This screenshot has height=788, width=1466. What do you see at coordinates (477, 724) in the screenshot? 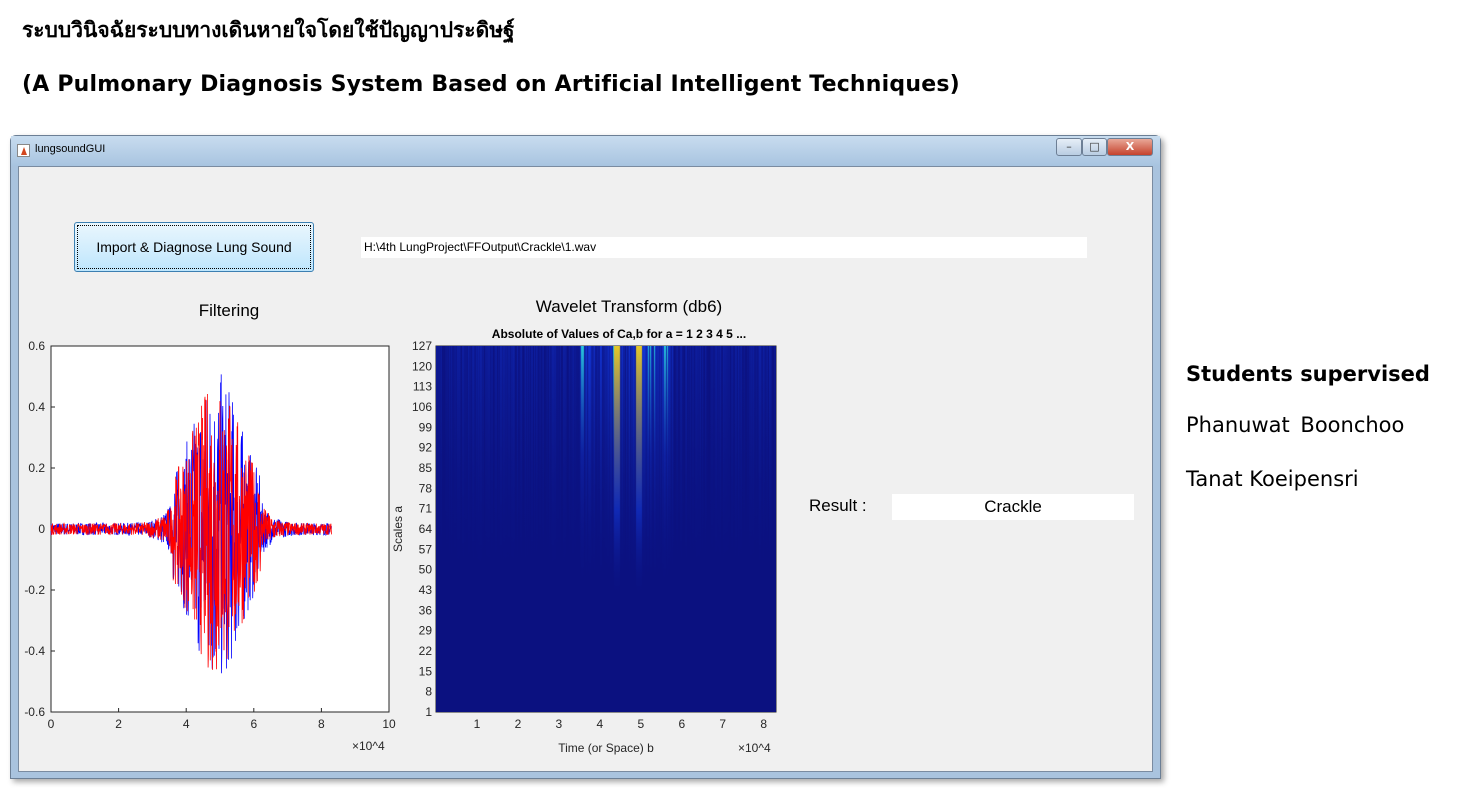
I see `x-tick-label: 1` at bounding box center [477, 724].